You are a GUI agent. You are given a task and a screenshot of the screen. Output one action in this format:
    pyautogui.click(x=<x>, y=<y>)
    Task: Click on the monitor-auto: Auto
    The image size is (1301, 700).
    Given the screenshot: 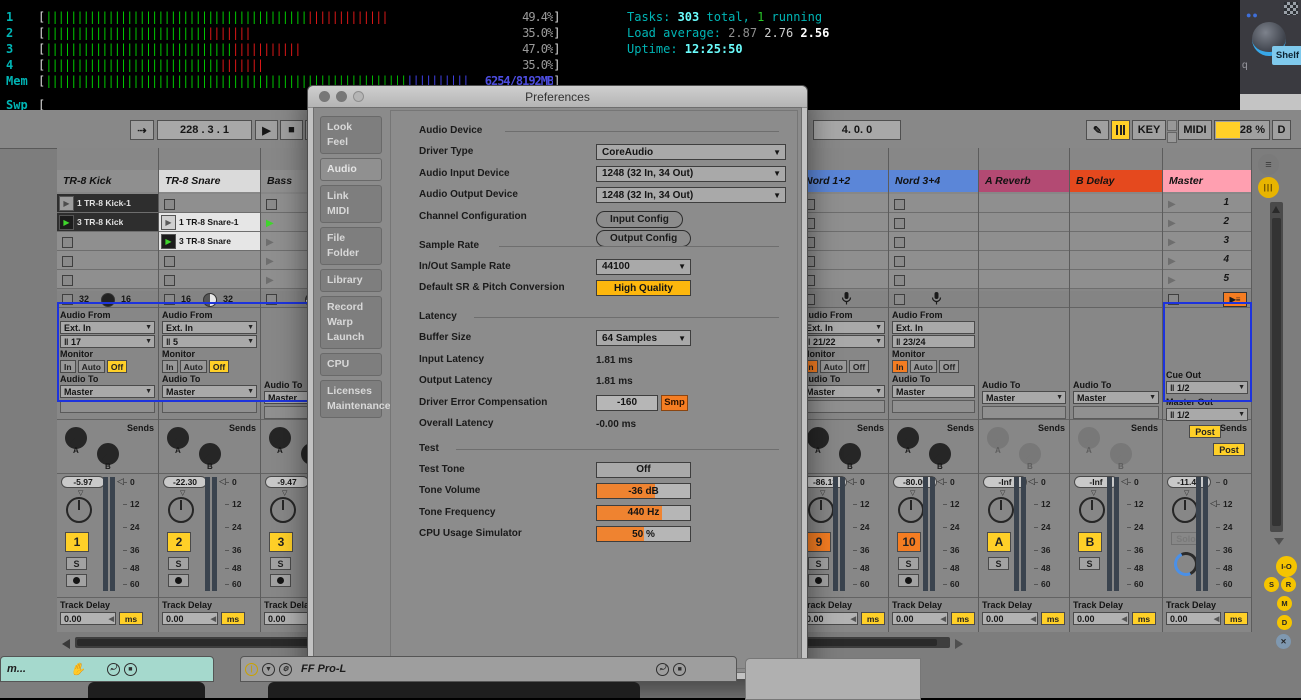 What is the action you would take?
    pyautogui.click(x=923, y=366)
    